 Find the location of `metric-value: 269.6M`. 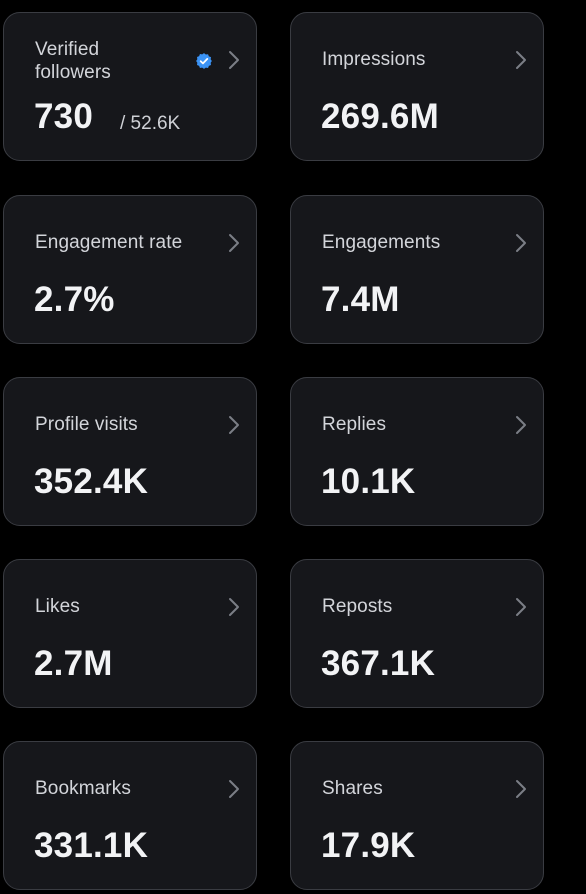

metric-value: 269.6M is located at coordinates (380, 116).